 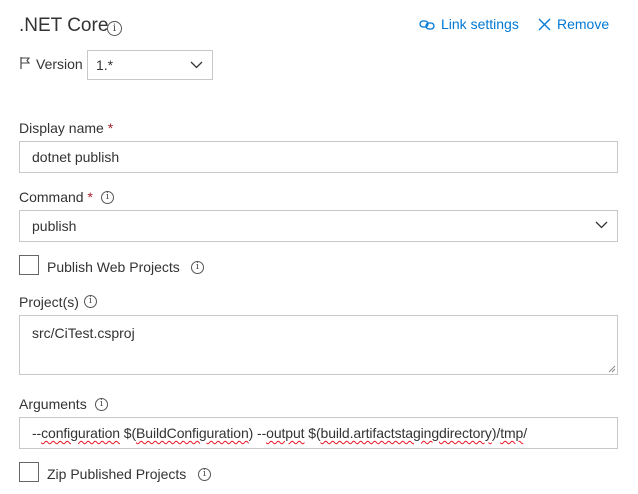 I want to click on arguments-label: Arguments, so click(x=53, y=404).